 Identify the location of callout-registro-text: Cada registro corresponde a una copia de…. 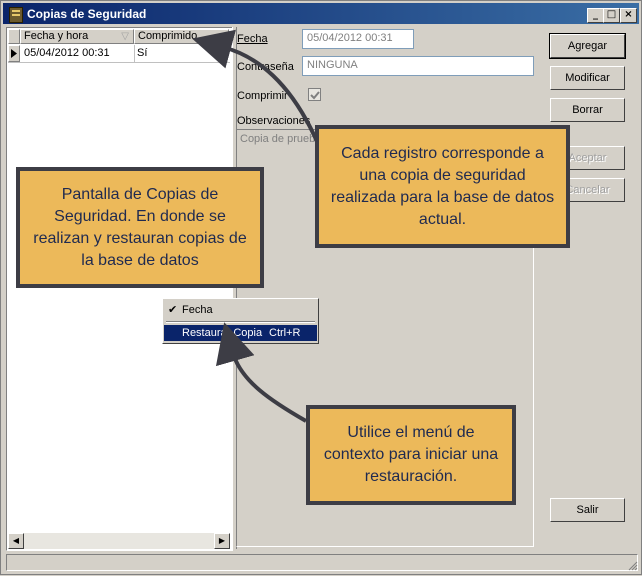
(442, 186).